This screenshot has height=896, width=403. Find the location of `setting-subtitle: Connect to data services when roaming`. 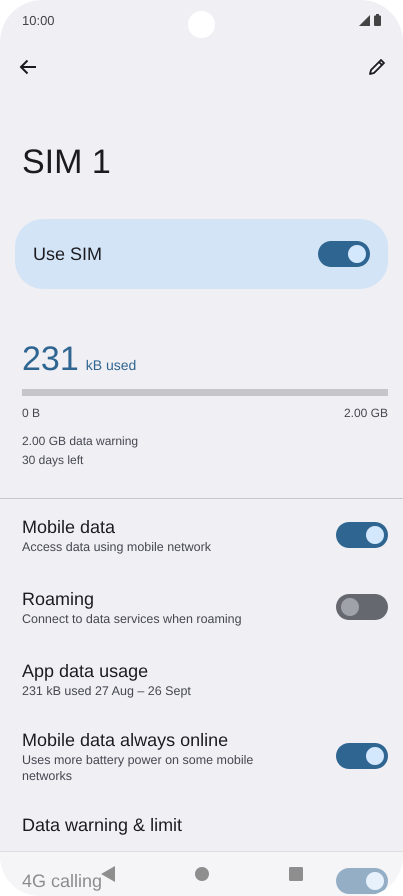

setting-subtitle: Connect to data services when roaming is located at coordinates (132, 619).